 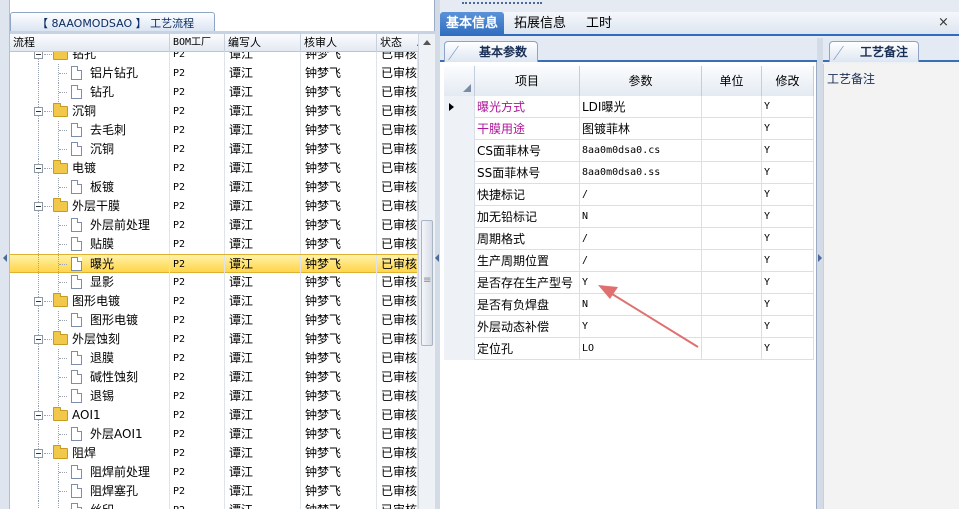 What do you see at coordinates (90, 43) in the screenshot?
I see `col-header-flow: 流程` at bounding box center [90, 43].